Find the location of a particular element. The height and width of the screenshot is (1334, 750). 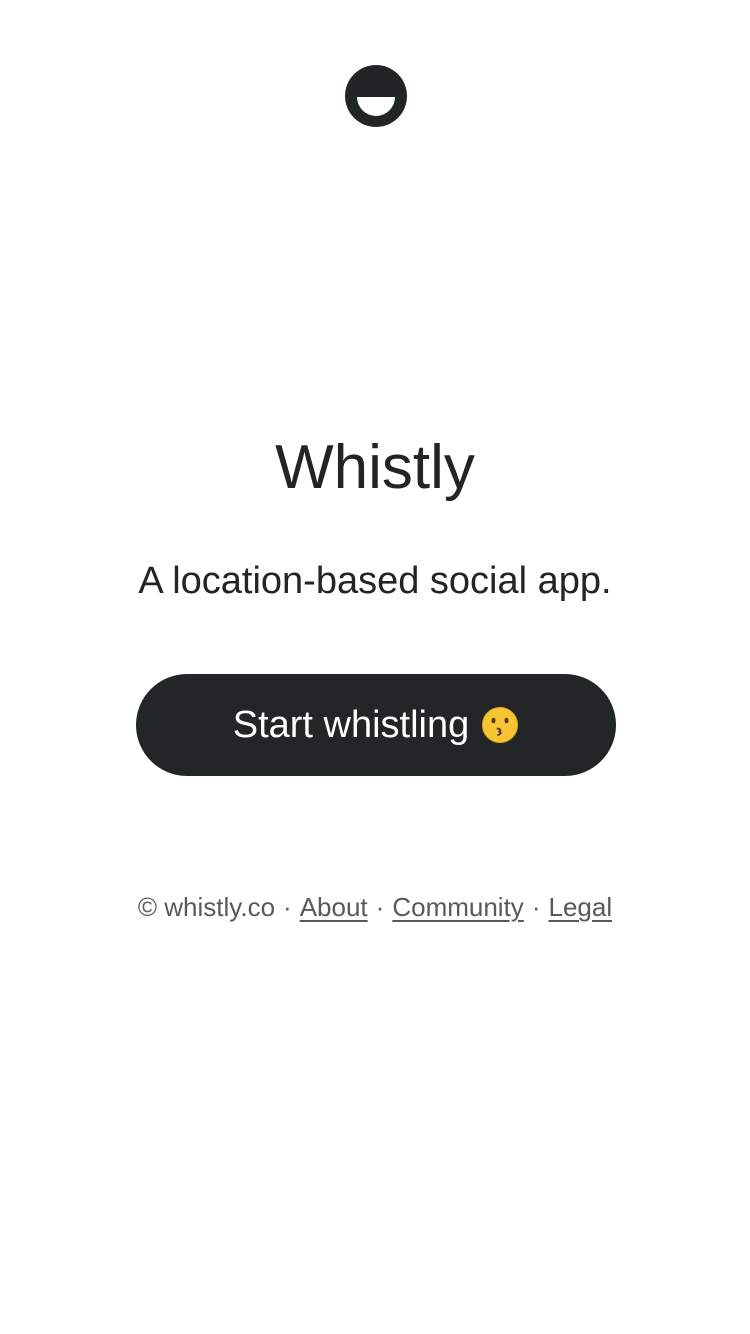

start-whistling-button: Start whistling is located at coordinates (376, 725).